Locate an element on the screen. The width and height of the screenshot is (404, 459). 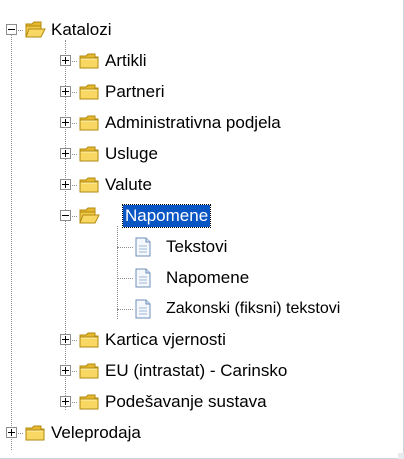
tree-node-label: Valute is located at coordinates (128, 184).